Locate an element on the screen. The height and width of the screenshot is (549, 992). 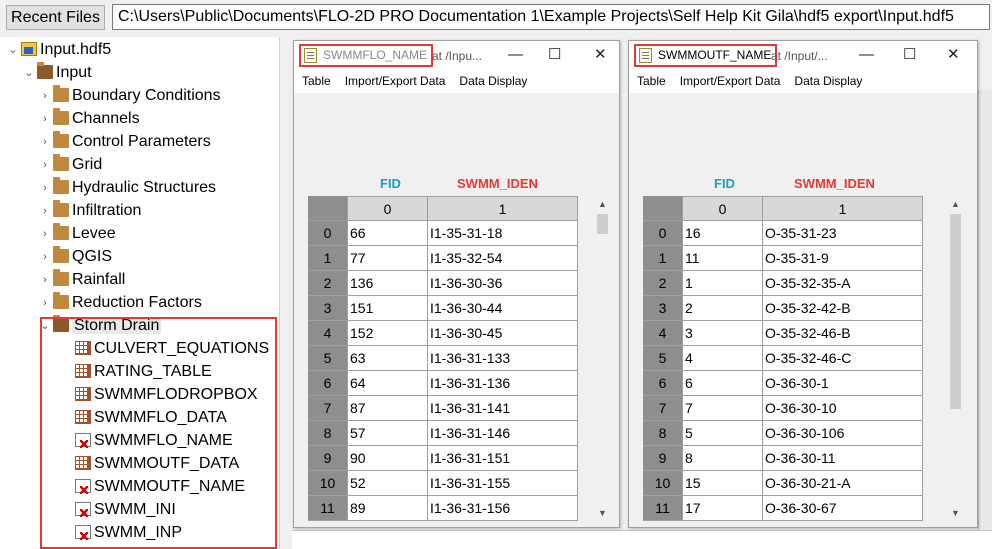
table-cell: 5 is located at coordinates (723, 433).